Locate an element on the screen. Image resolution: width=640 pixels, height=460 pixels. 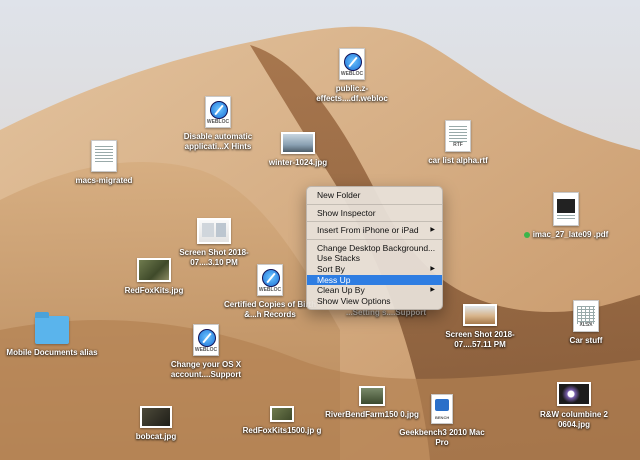
desktop-icon-geekbench3-2010-mac-pro: BENCH Geekbench3 2010 Mac Pro is located at coordinates (442, 421).